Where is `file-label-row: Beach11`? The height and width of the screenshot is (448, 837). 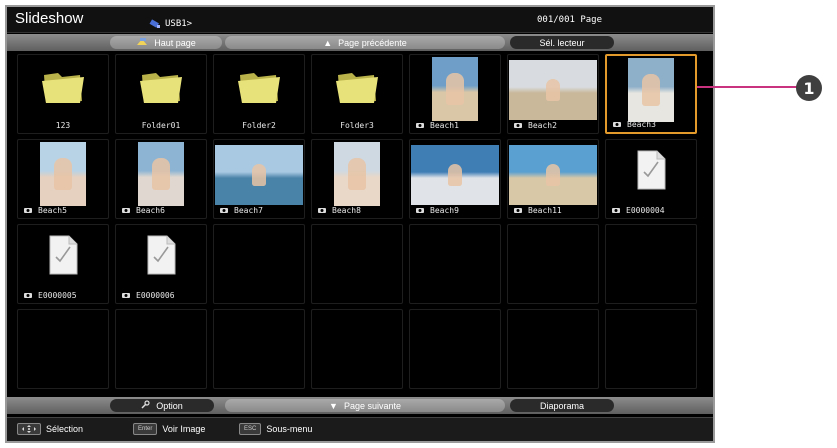 file-label-row: Beach11 is located at coordinates (553, 210).